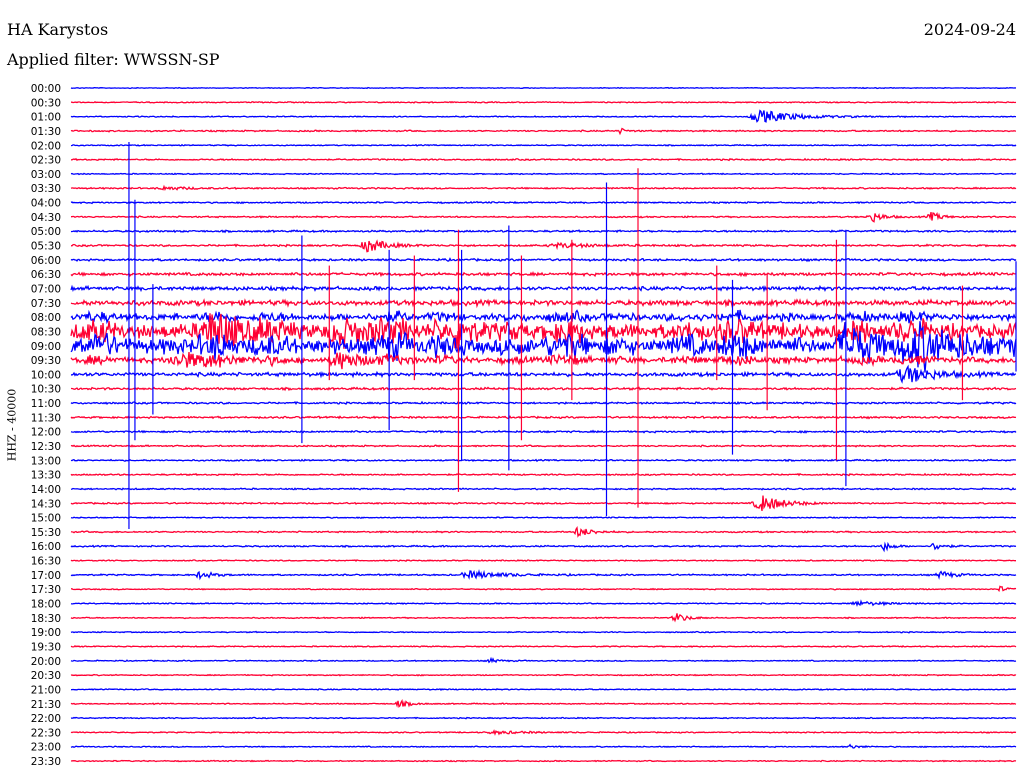 Image resolution: width=1024 pixels, height=780 pixels. I want to click on row-time-label: 13:00, so click(46, 461).